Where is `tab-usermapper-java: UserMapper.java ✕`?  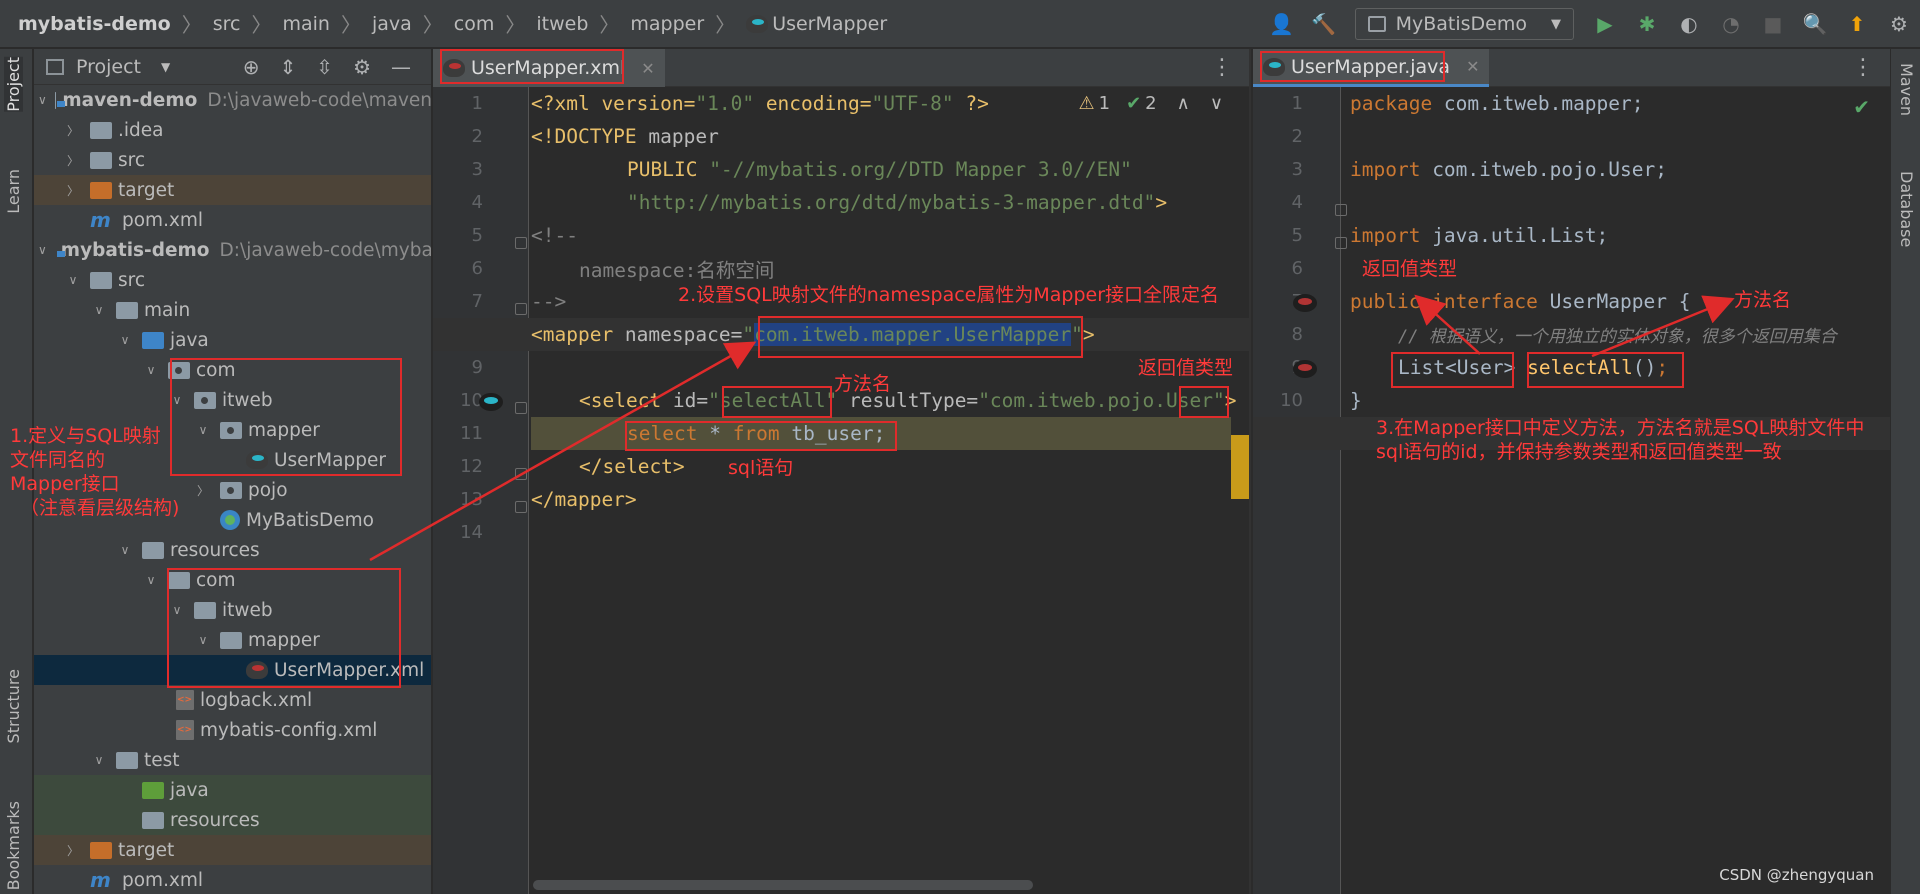
tab-usermapper-java: UserMapper.java ✕ is located at coordinates (1371, 68).